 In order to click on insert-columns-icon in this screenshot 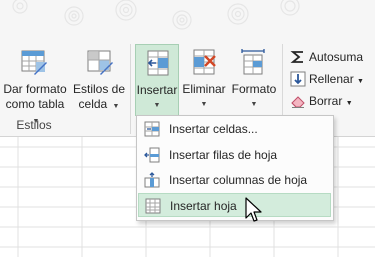, I will do `click(152, 180)`.